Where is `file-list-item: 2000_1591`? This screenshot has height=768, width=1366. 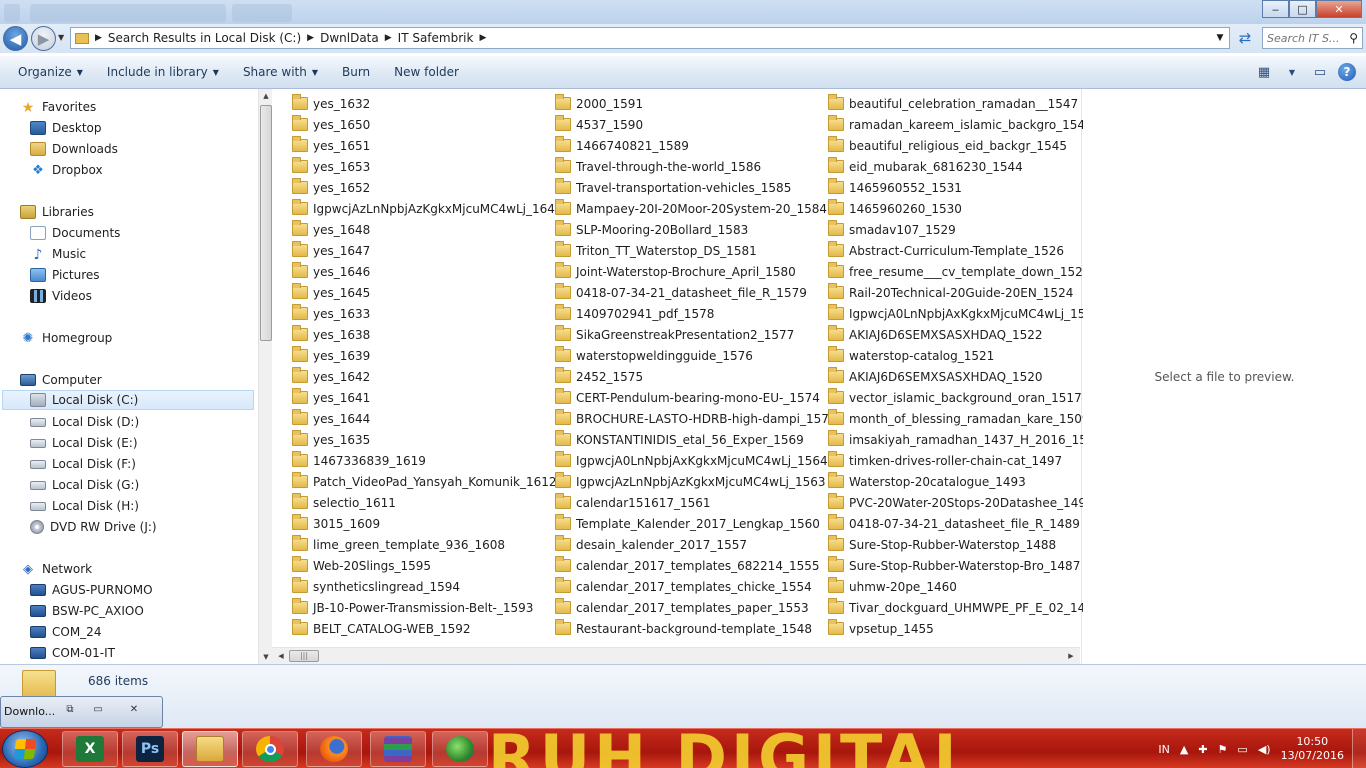 file-list-item: 2000_1591 is located at coordinates (599, 103).